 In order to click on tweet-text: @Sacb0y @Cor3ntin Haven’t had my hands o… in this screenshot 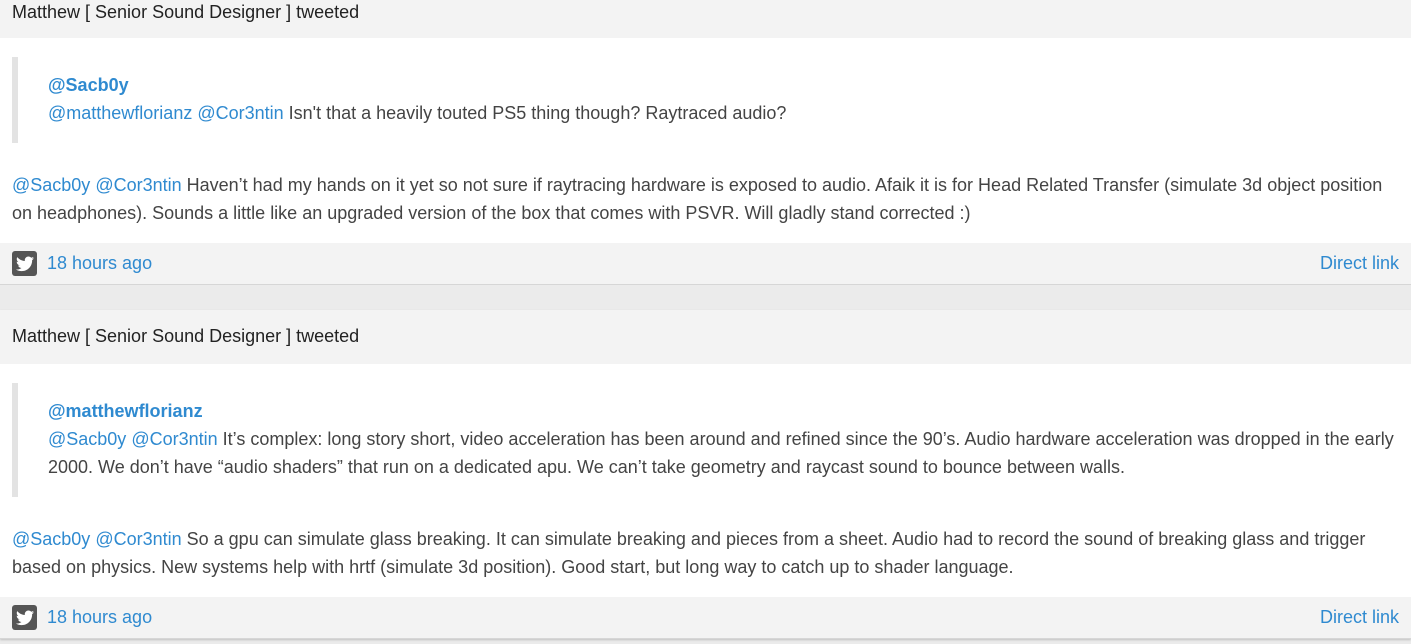, I will do `click(705, 207)`.